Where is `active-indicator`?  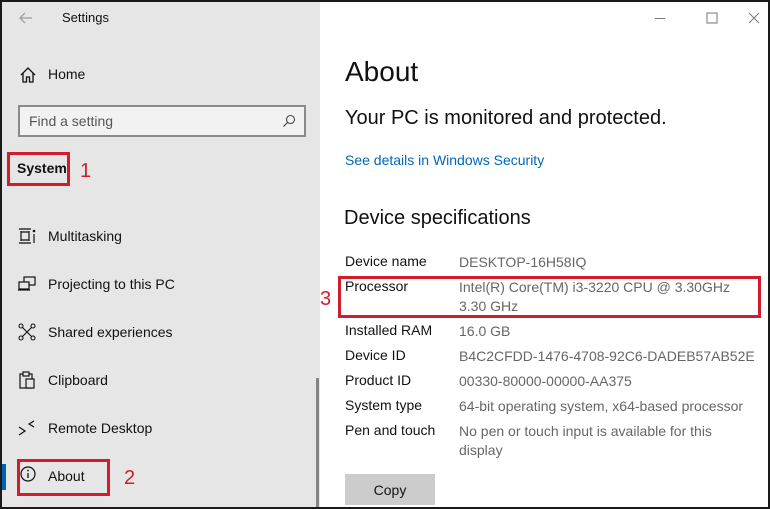
active-indicator is located at coordinates (4, 477).